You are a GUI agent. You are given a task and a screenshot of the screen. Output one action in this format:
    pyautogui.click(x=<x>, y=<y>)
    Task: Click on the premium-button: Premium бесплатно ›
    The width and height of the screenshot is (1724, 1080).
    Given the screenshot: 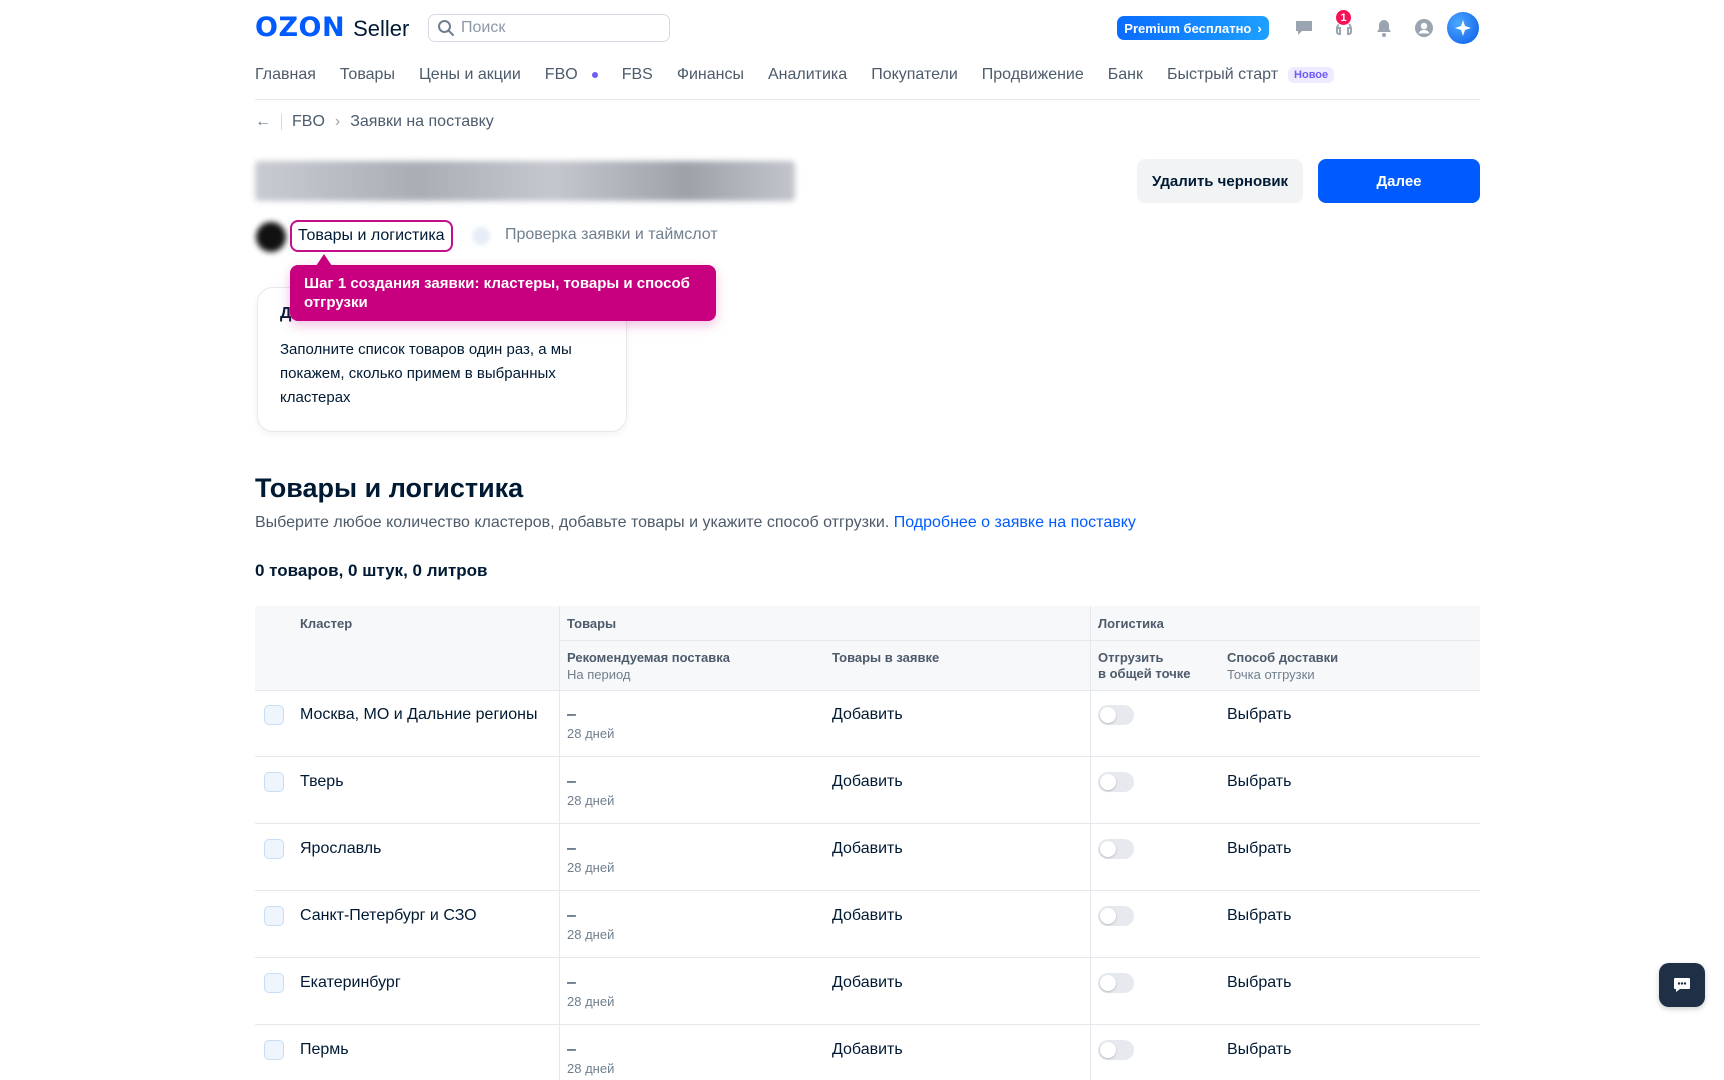 What is the action you would take?
    pyautogui.click(x=1193, y=28)
    